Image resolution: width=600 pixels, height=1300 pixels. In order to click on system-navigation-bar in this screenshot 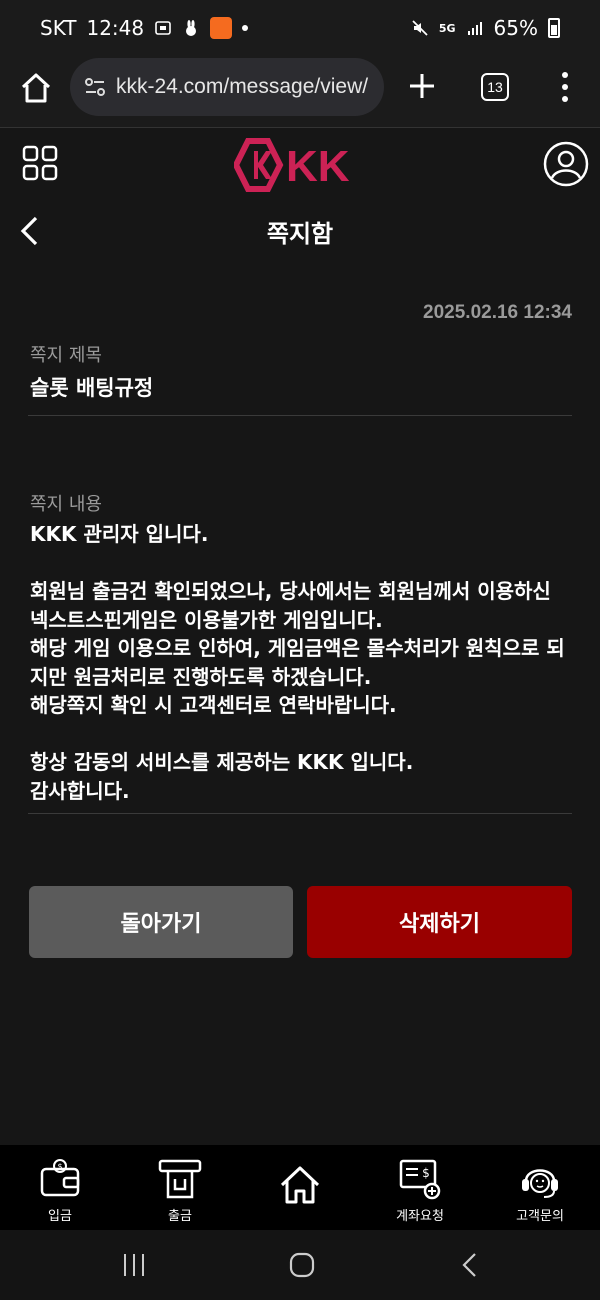, I will do `click(300, 1265)`.